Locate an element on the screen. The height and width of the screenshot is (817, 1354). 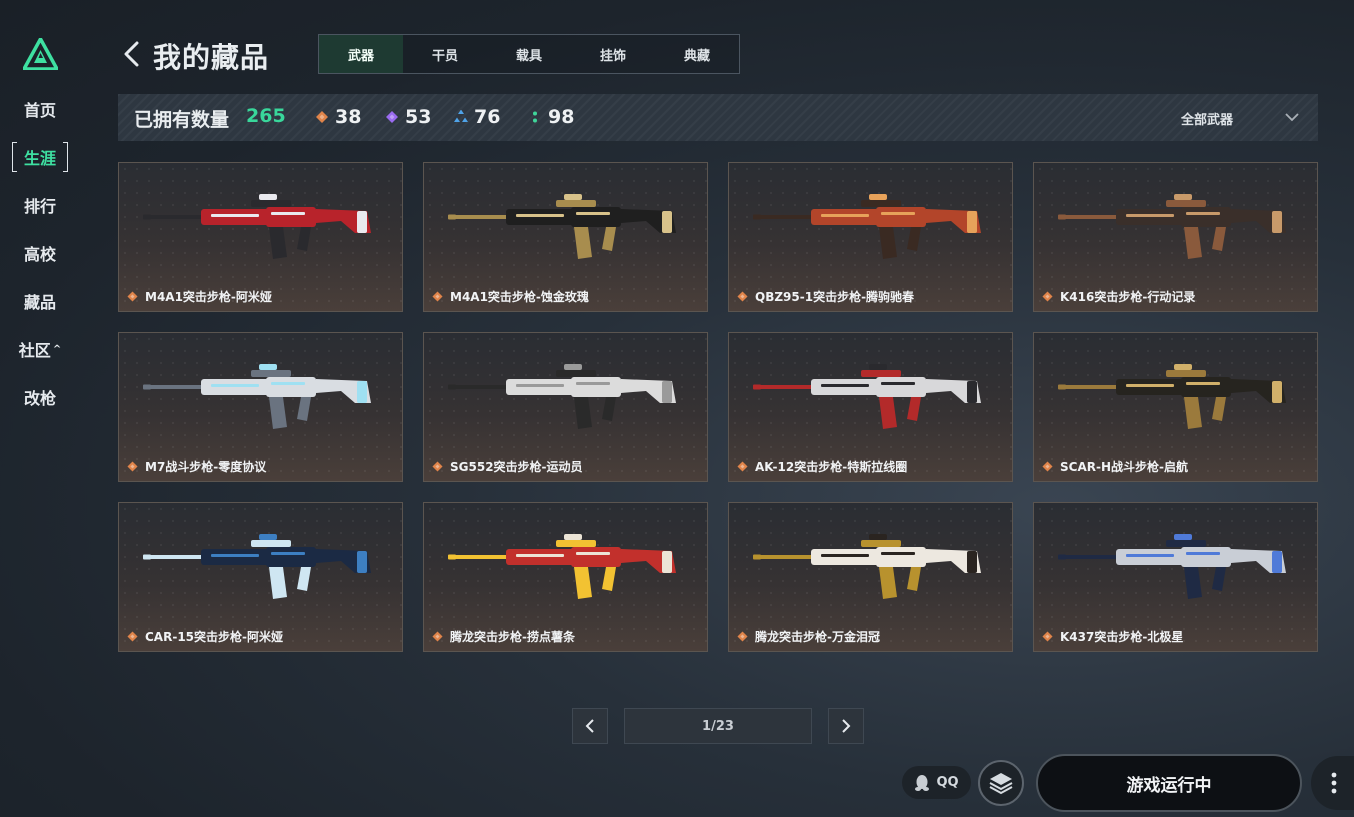
category-tabs: 武器 干员 载具 挂饰 典藏 is located at coordinates (529, 54).